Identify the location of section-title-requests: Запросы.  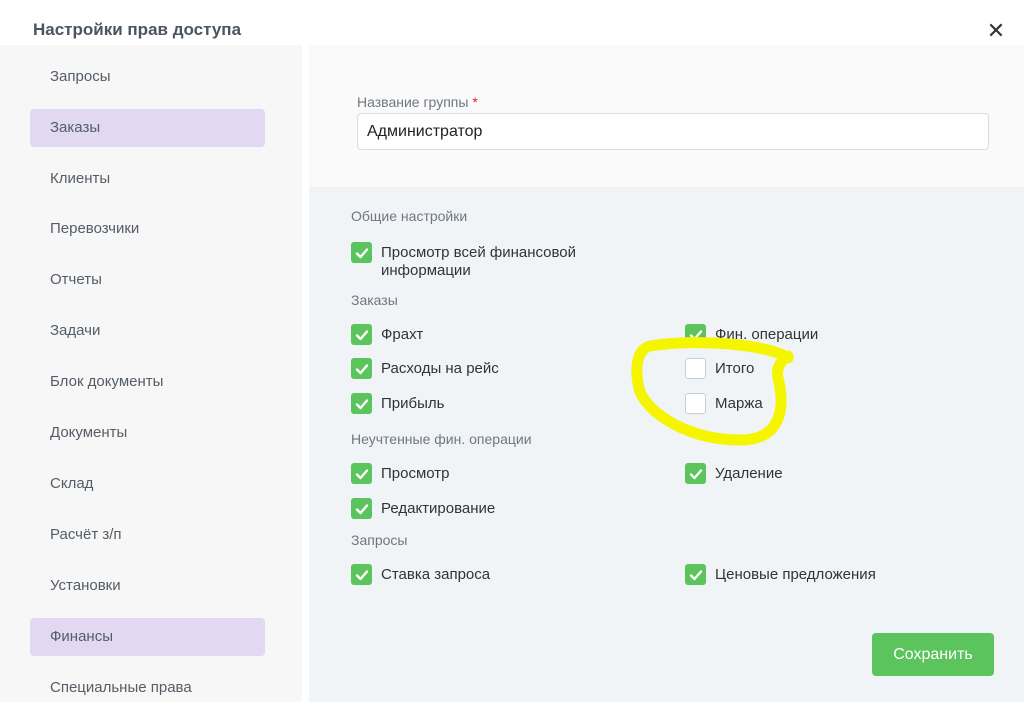
(379, 540).